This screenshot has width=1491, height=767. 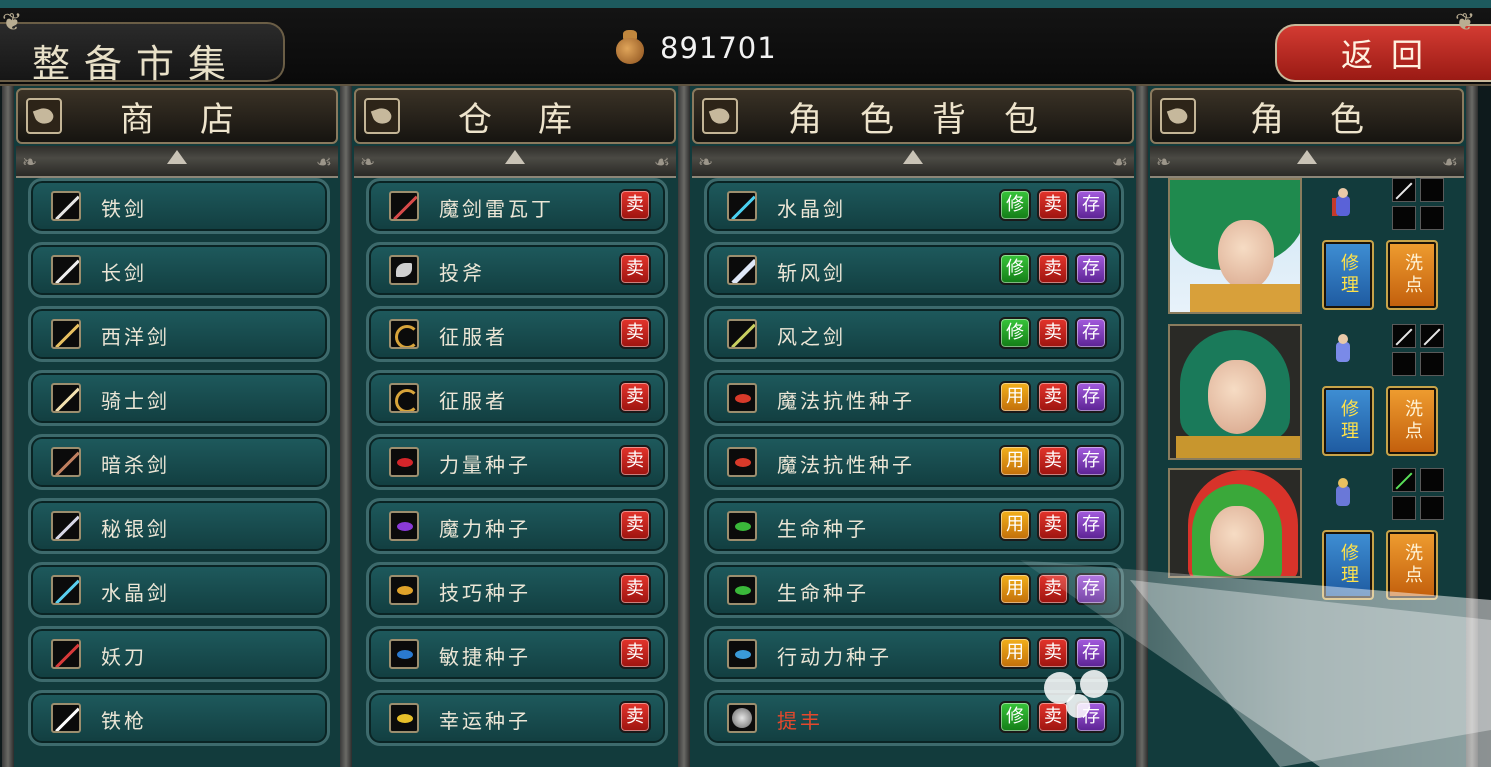 What do you see at coordinates (914, 206) in the screenshot?
I see `bag-item-row: 水晶剑 修卖存` at bounding box center [914, 206].